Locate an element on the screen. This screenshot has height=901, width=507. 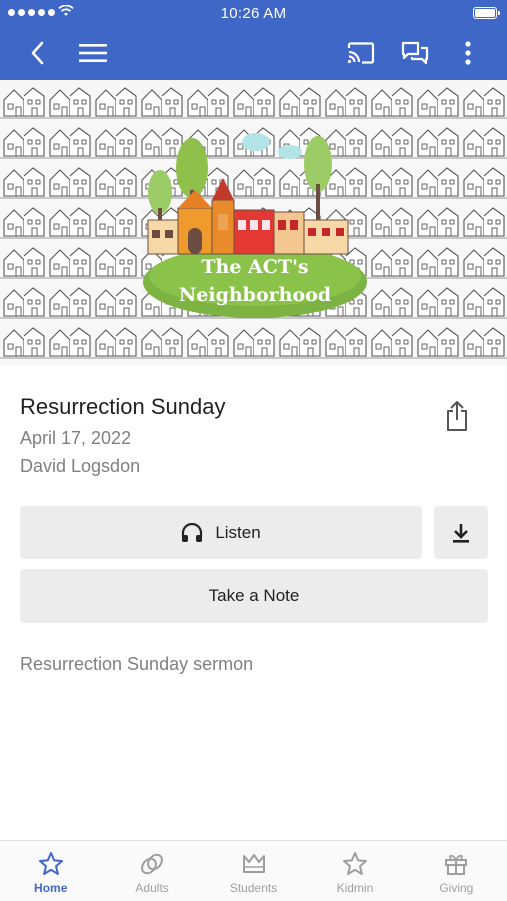
tab-students: Students is located at coordinates (253, 871).